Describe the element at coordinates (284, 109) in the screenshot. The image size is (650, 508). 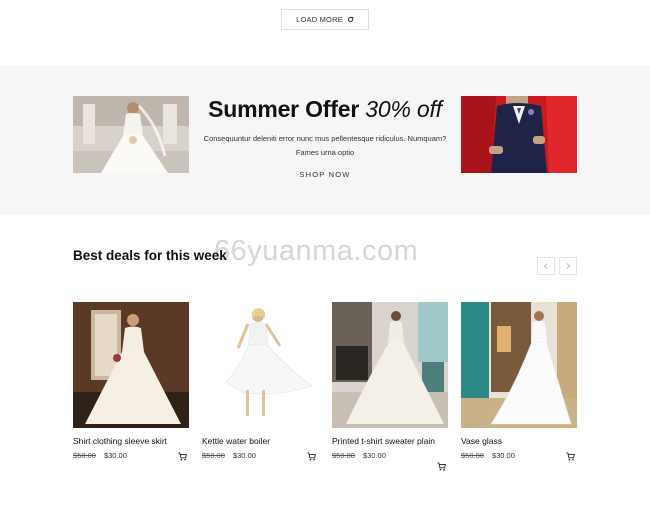
I see `offer-title-main: Summer Offer` at that location.